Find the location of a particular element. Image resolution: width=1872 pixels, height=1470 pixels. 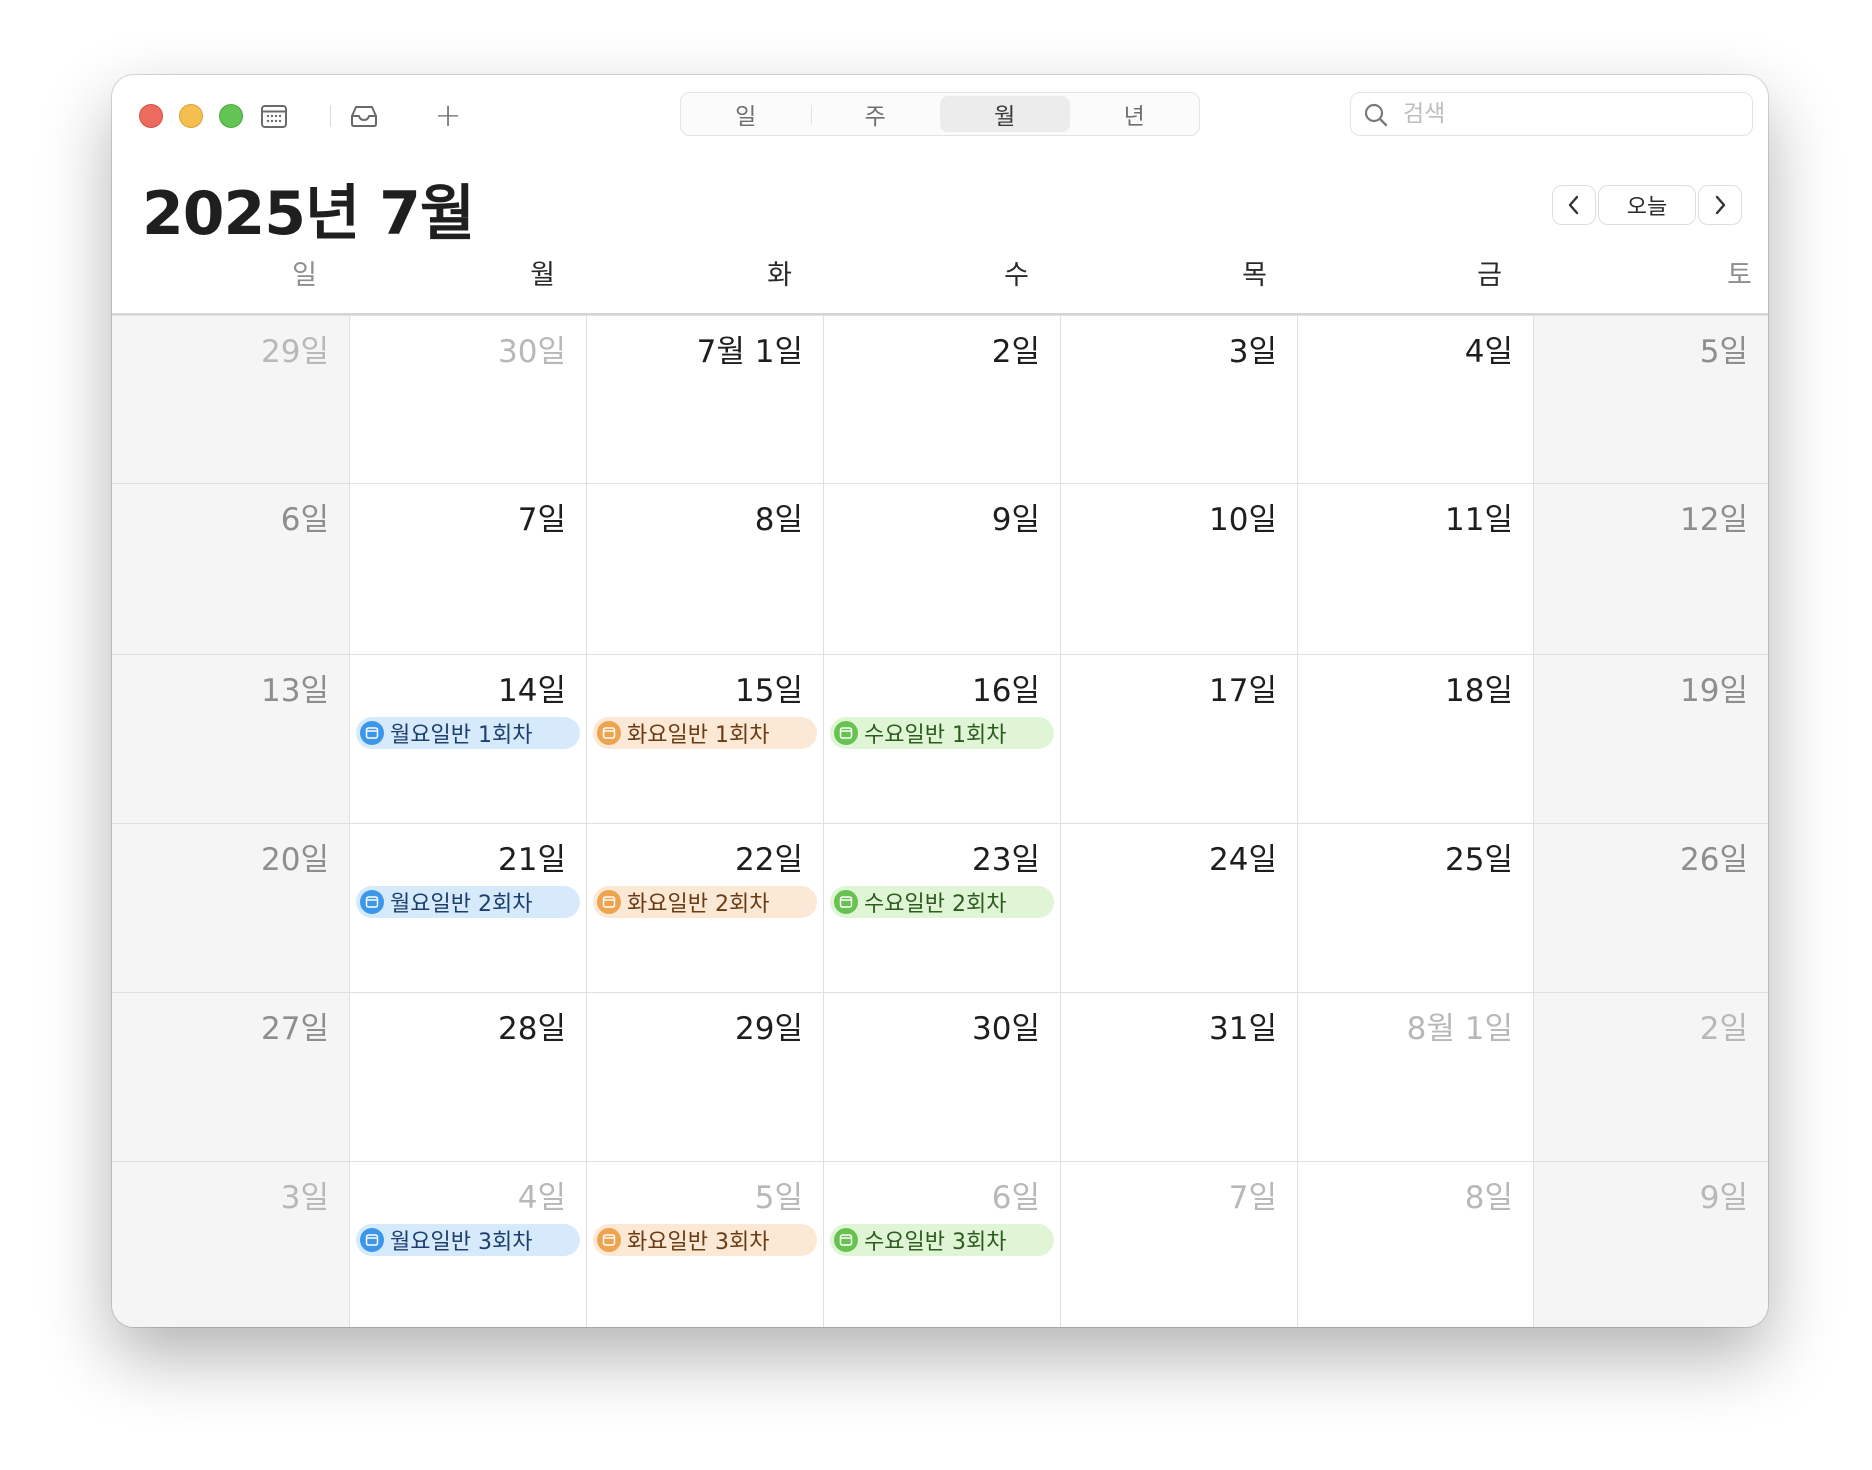

day-cell: 17일 is located at coordinates (1178, 738).